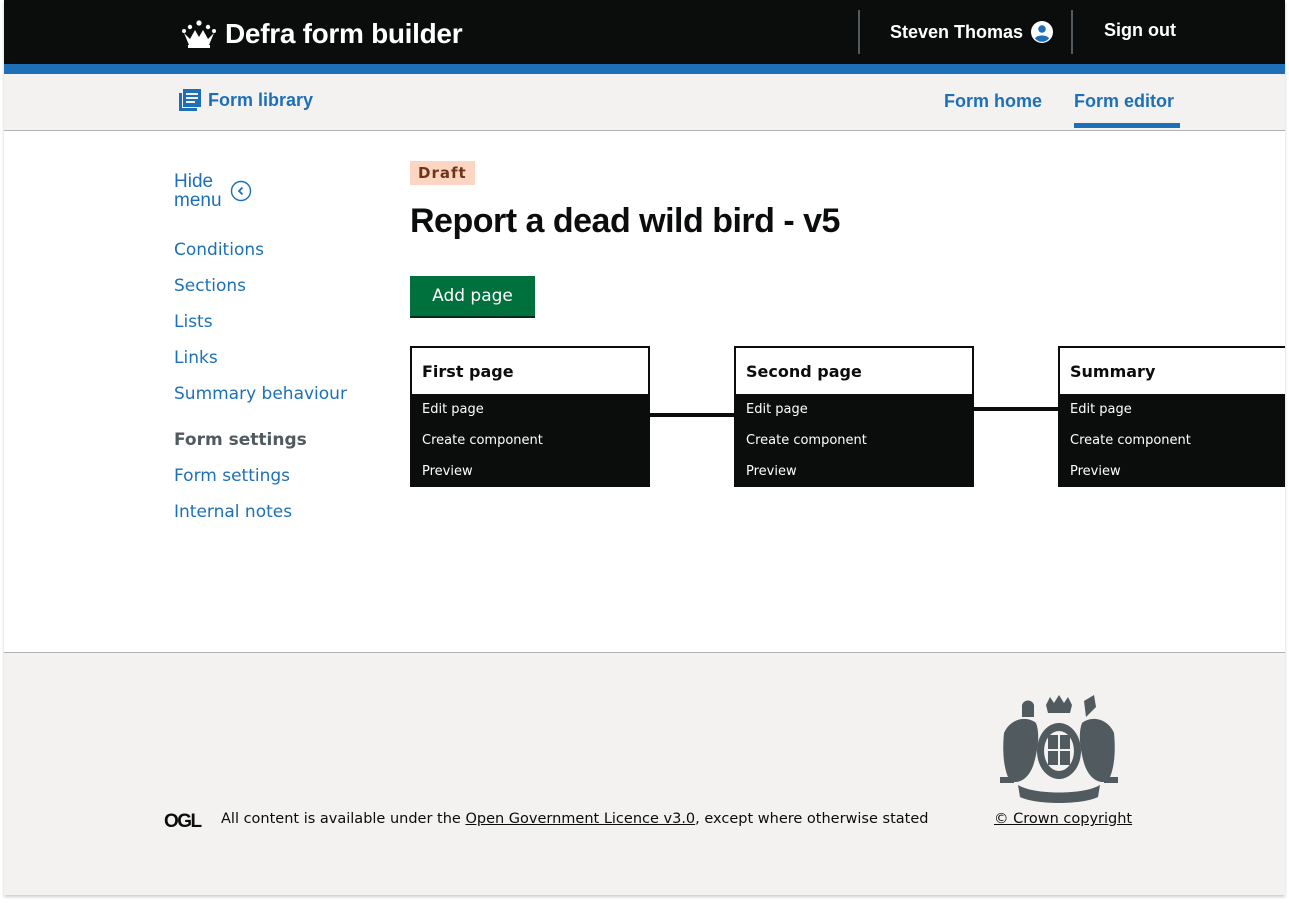 The image size is (1289, 903). What do you see at coordinates (1127, 125) in the screenshot?
I see `active-tab-indicator` at bounding box center [1127, 125].